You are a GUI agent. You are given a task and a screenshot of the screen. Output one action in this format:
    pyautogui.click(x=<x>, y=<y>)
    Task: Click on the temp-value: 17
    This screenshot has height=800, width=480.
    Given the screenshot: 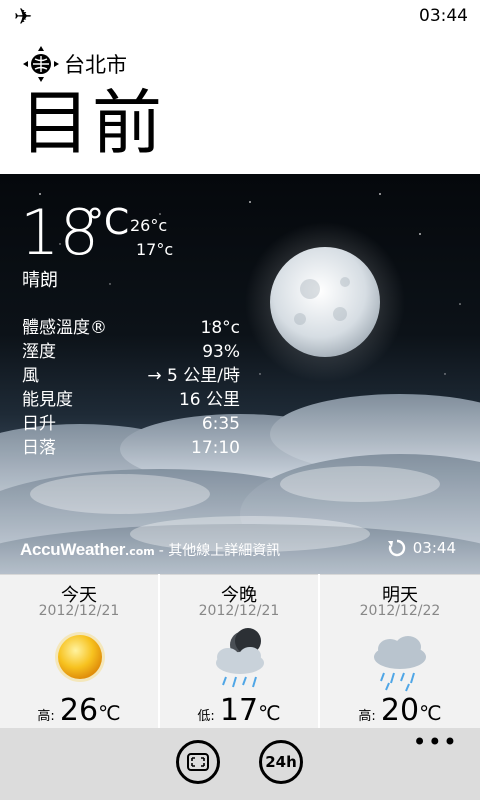 What is the action you would take?
    pyautogui.click(x=239, y=710)
    